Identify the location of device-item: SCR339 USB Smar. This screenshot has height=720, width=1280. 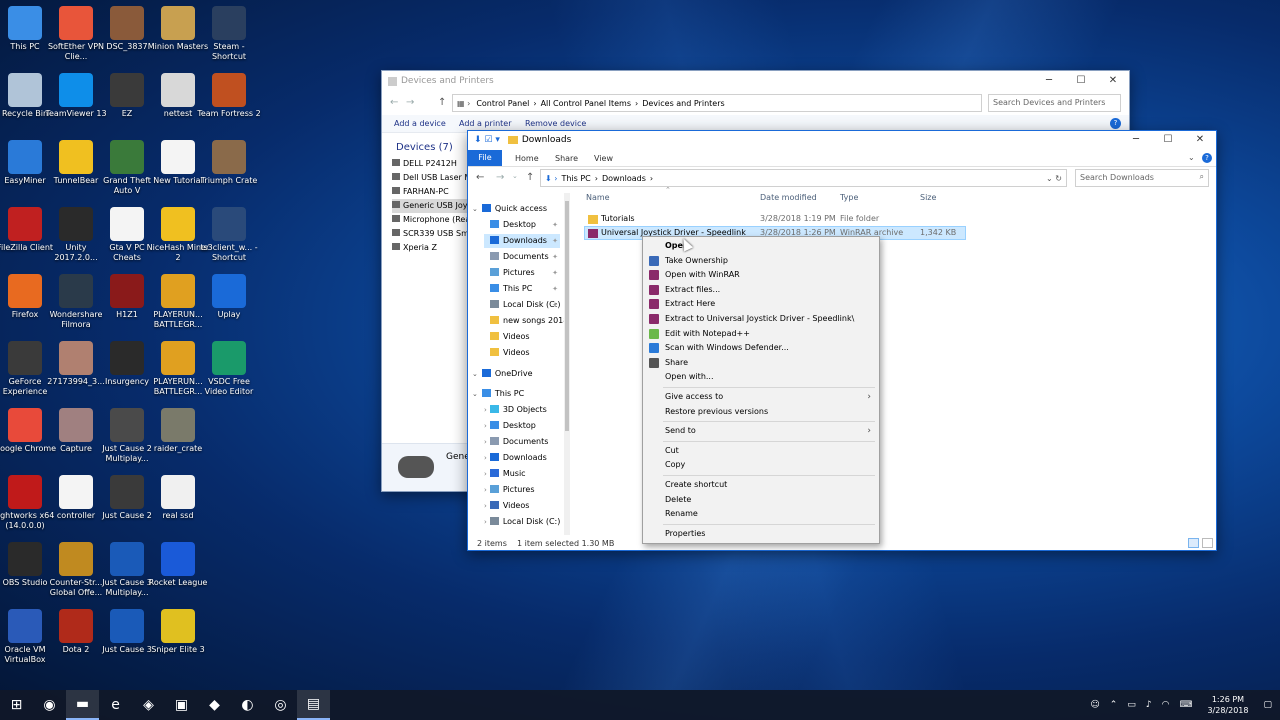
(433, 234).